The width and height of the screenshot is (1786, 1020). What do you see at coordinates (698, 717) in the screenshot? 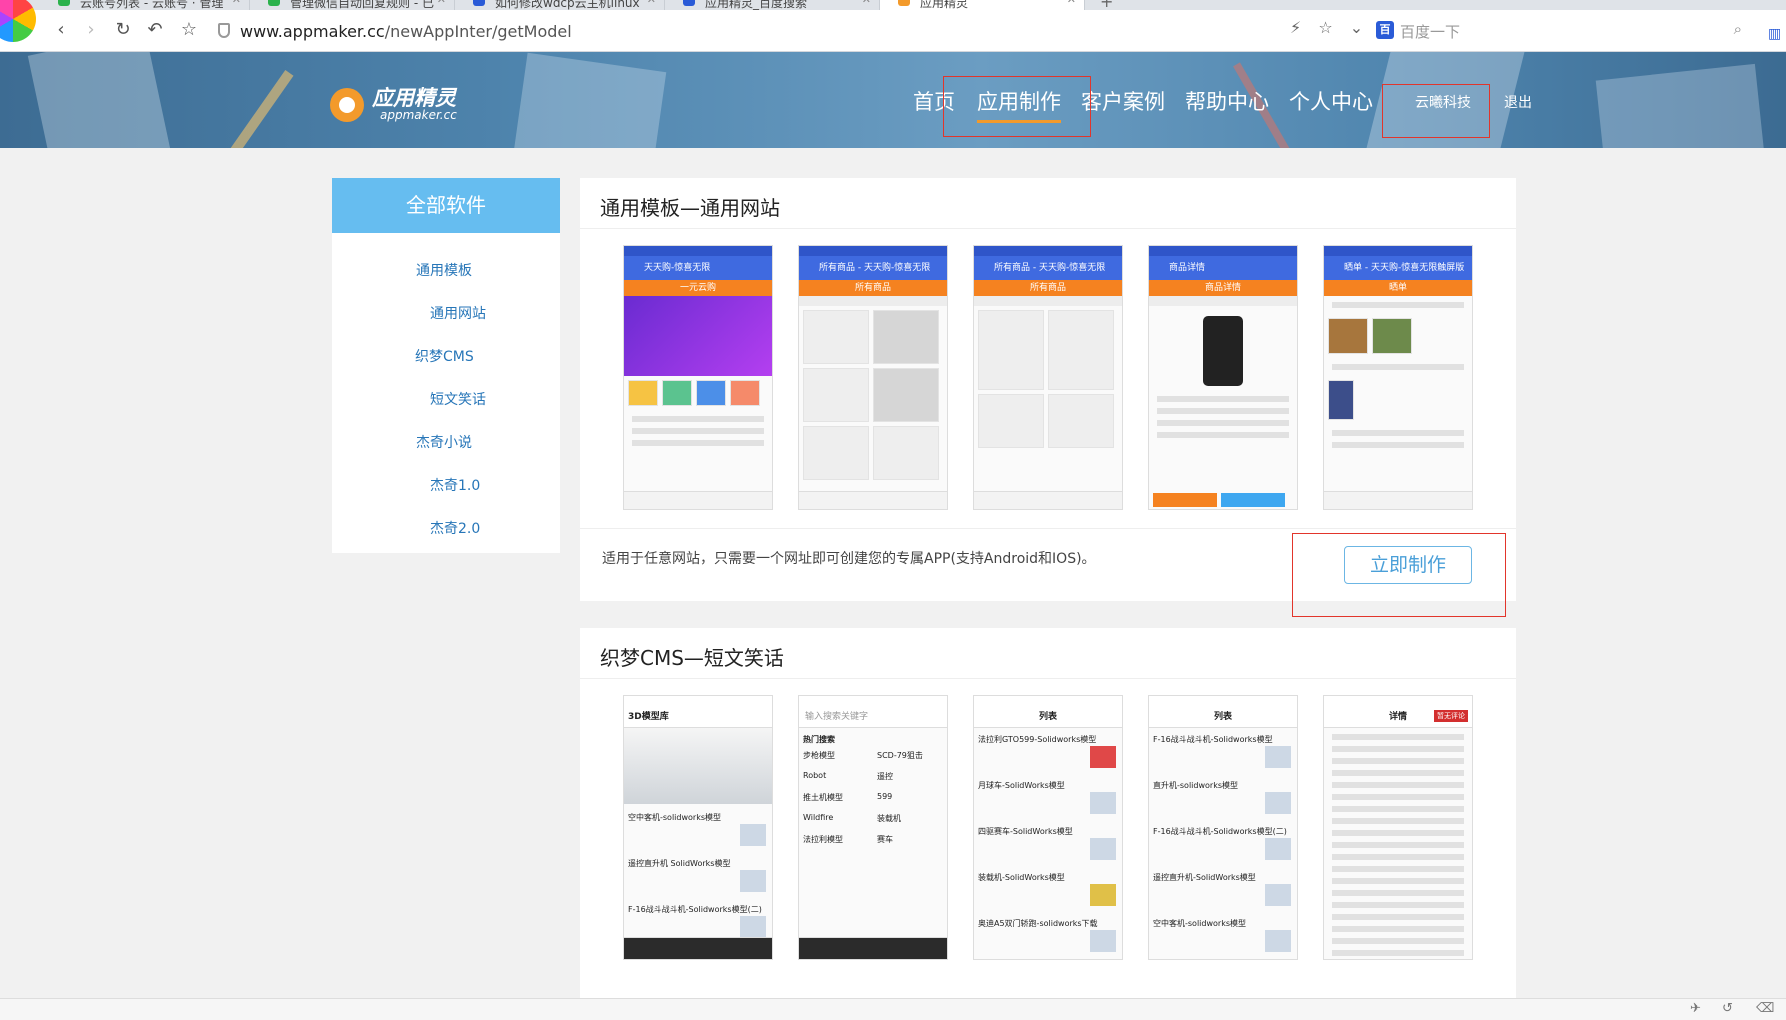
I see `screenshot-header: 3D模型库` at bounding box center [698, 717].